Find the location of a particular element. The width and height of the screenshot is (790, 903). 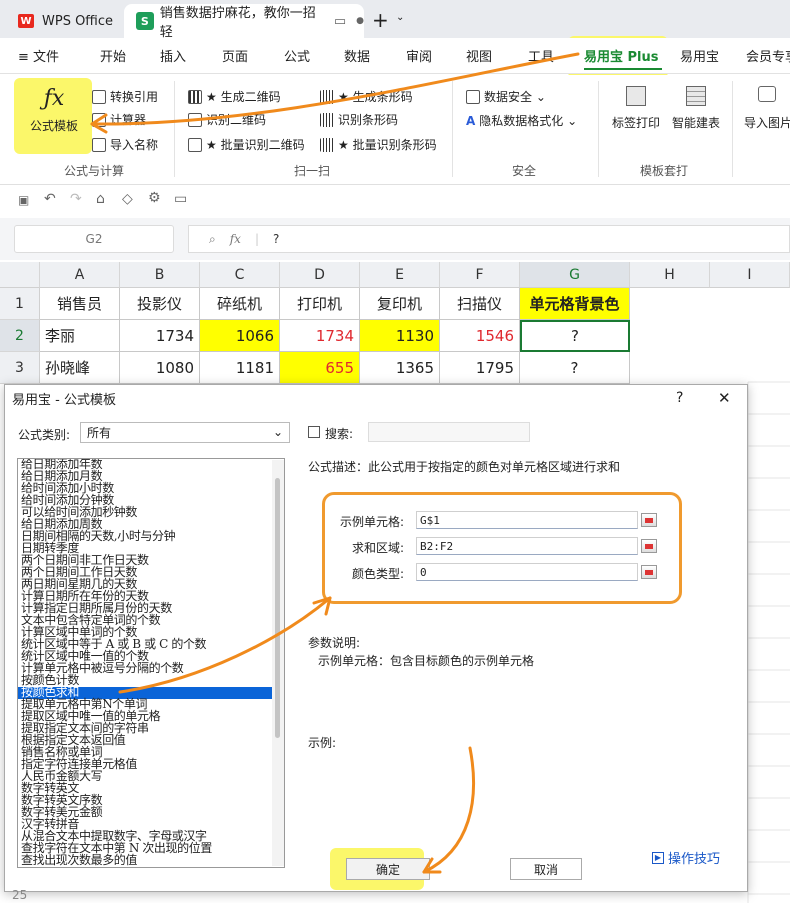

row-header-partial: 25 is located at coordinates (20, 895).